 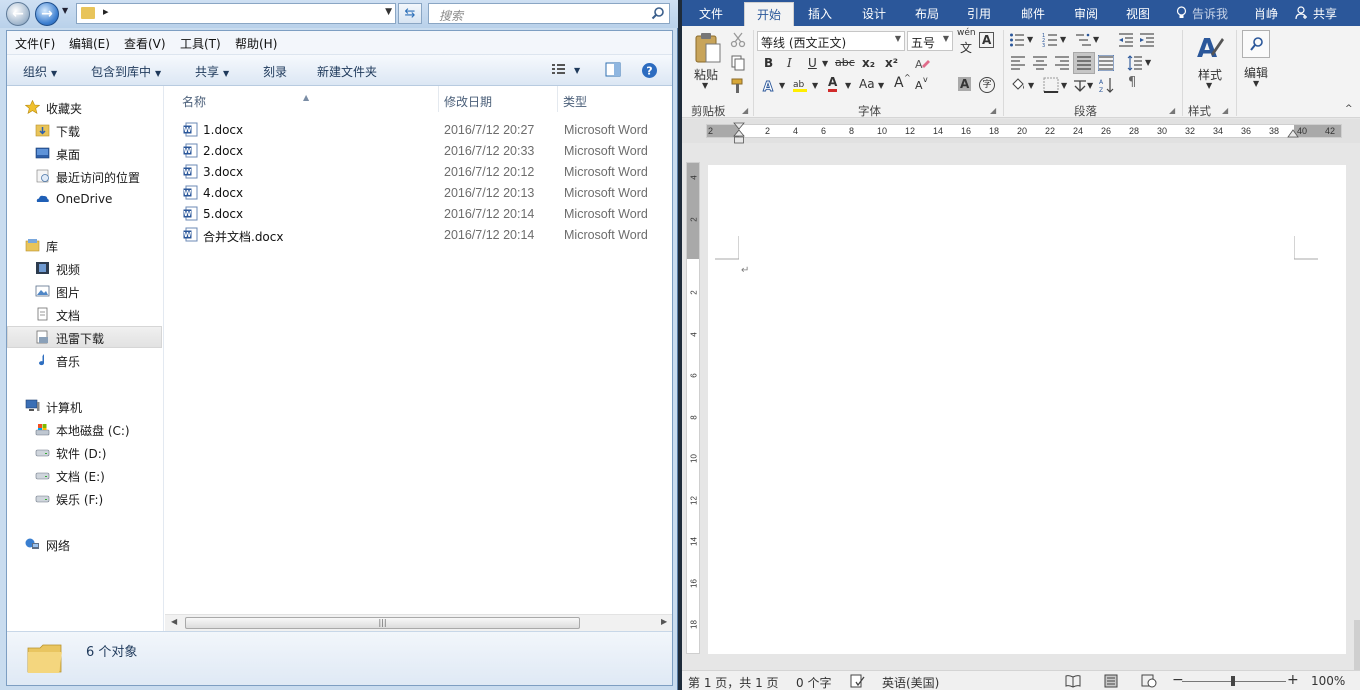 I want to click on tab-references: 引用, so click(x=979, y=13).